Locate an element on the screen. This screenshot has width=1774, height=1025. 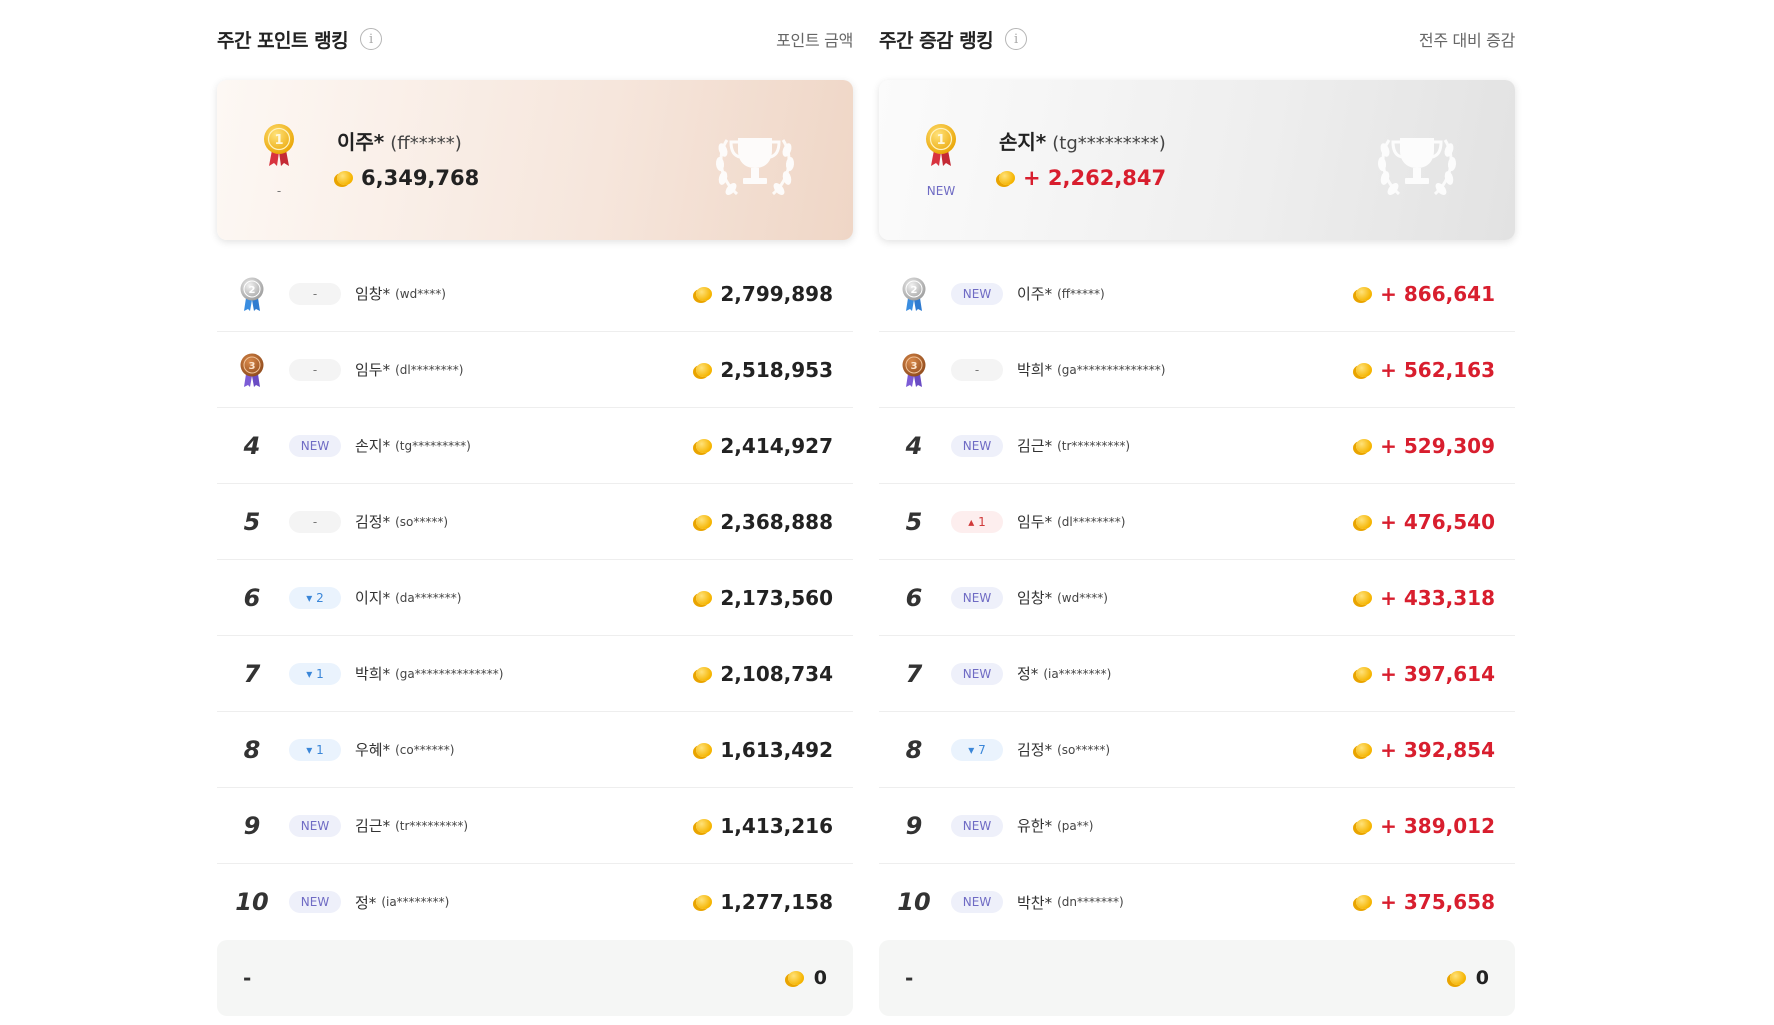
top-ranker-card: 1 - 이주* (ff*****) 6,349,768 is located at coordinates (535, 160).